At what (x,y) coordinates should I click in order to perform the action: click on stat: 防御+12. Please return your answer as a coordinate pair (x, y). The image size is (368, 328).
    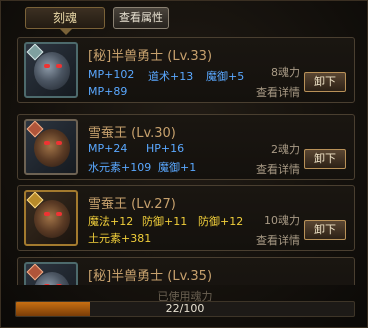
    Looking at the image, I should click on (221, 221).